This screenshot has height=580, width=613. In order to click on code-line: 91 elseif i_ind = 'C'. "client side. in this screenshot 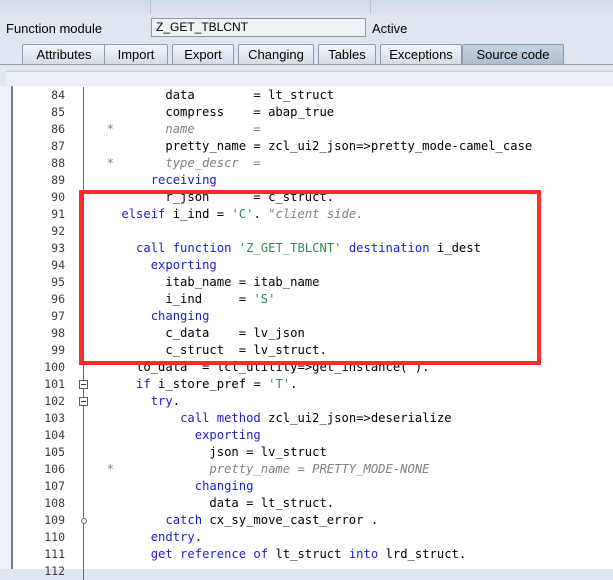, I will do `click(306, 214)`.